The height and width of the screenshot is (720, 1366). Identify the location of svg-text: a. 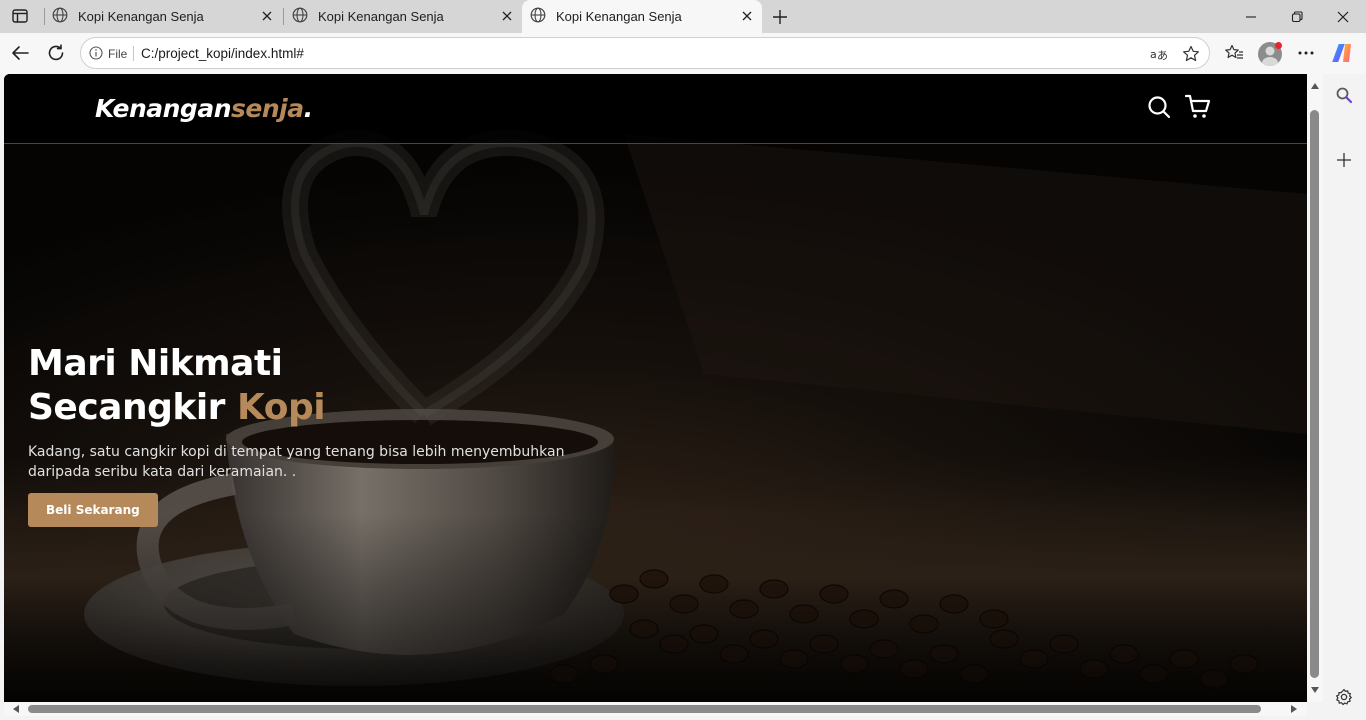
(1153, 54).